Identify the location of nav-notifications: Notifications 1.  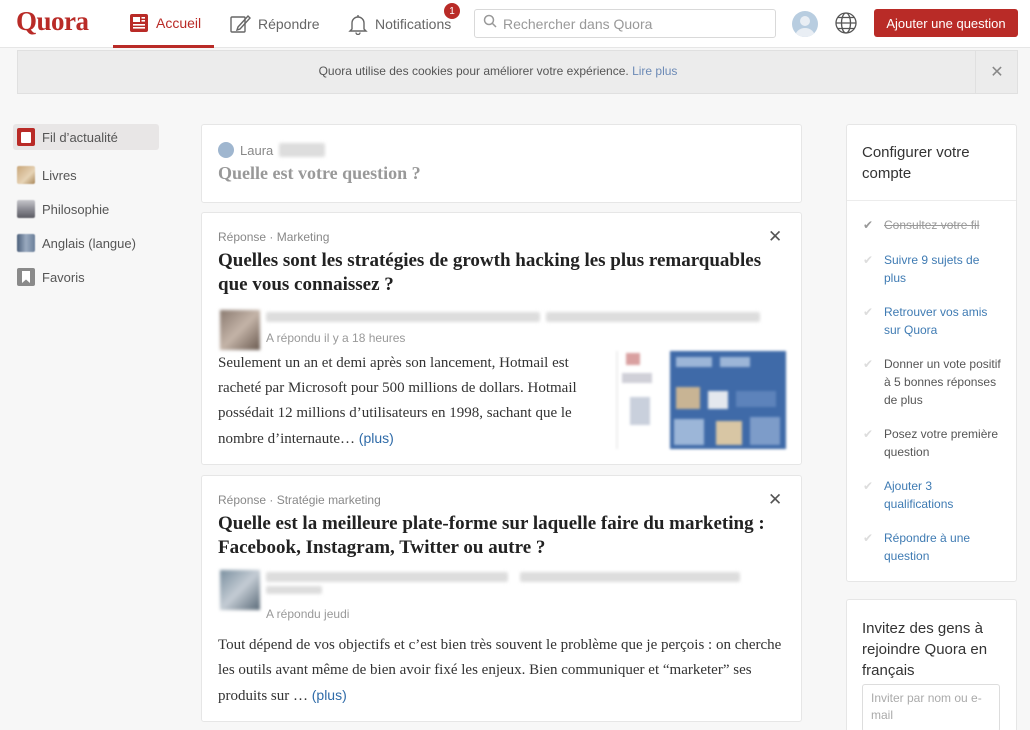
(404, 24).